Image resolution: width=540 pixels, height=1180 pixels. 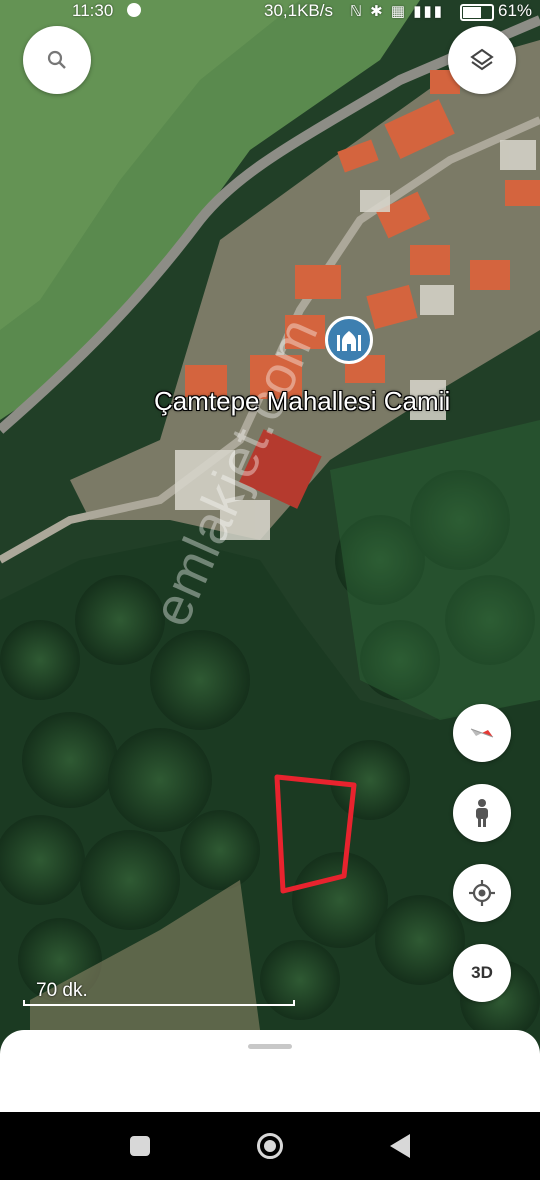 I want to click on 3d-button: 3D, so click(x=482, y=973).